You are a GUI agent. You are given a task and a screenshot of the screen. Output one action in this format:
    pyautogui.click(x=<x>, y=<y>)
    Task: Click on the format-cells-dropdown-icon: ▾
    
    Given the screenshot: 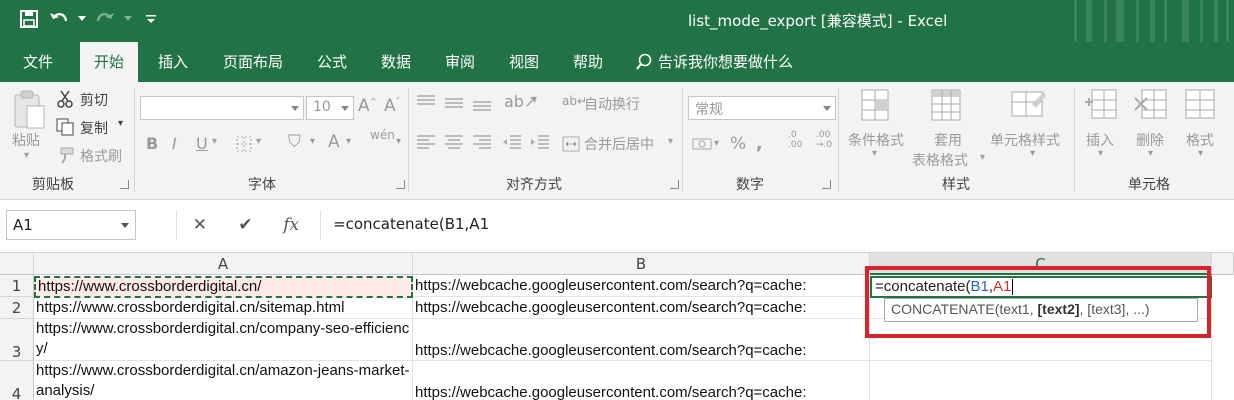 What is the action you would take?
    pyautogui.click(x=1200, y=153)
    